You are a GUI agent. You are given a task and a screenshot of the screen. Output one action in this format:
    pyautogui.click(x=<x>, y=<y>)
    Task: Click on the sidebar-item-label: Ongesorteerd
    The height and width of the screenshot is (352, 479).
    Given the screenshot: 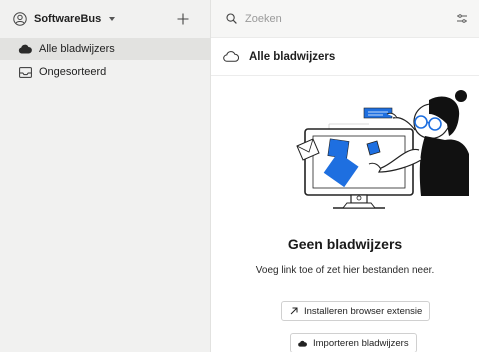 What is the action you would take?
    pyautogui.click(x=73, y=72)
    